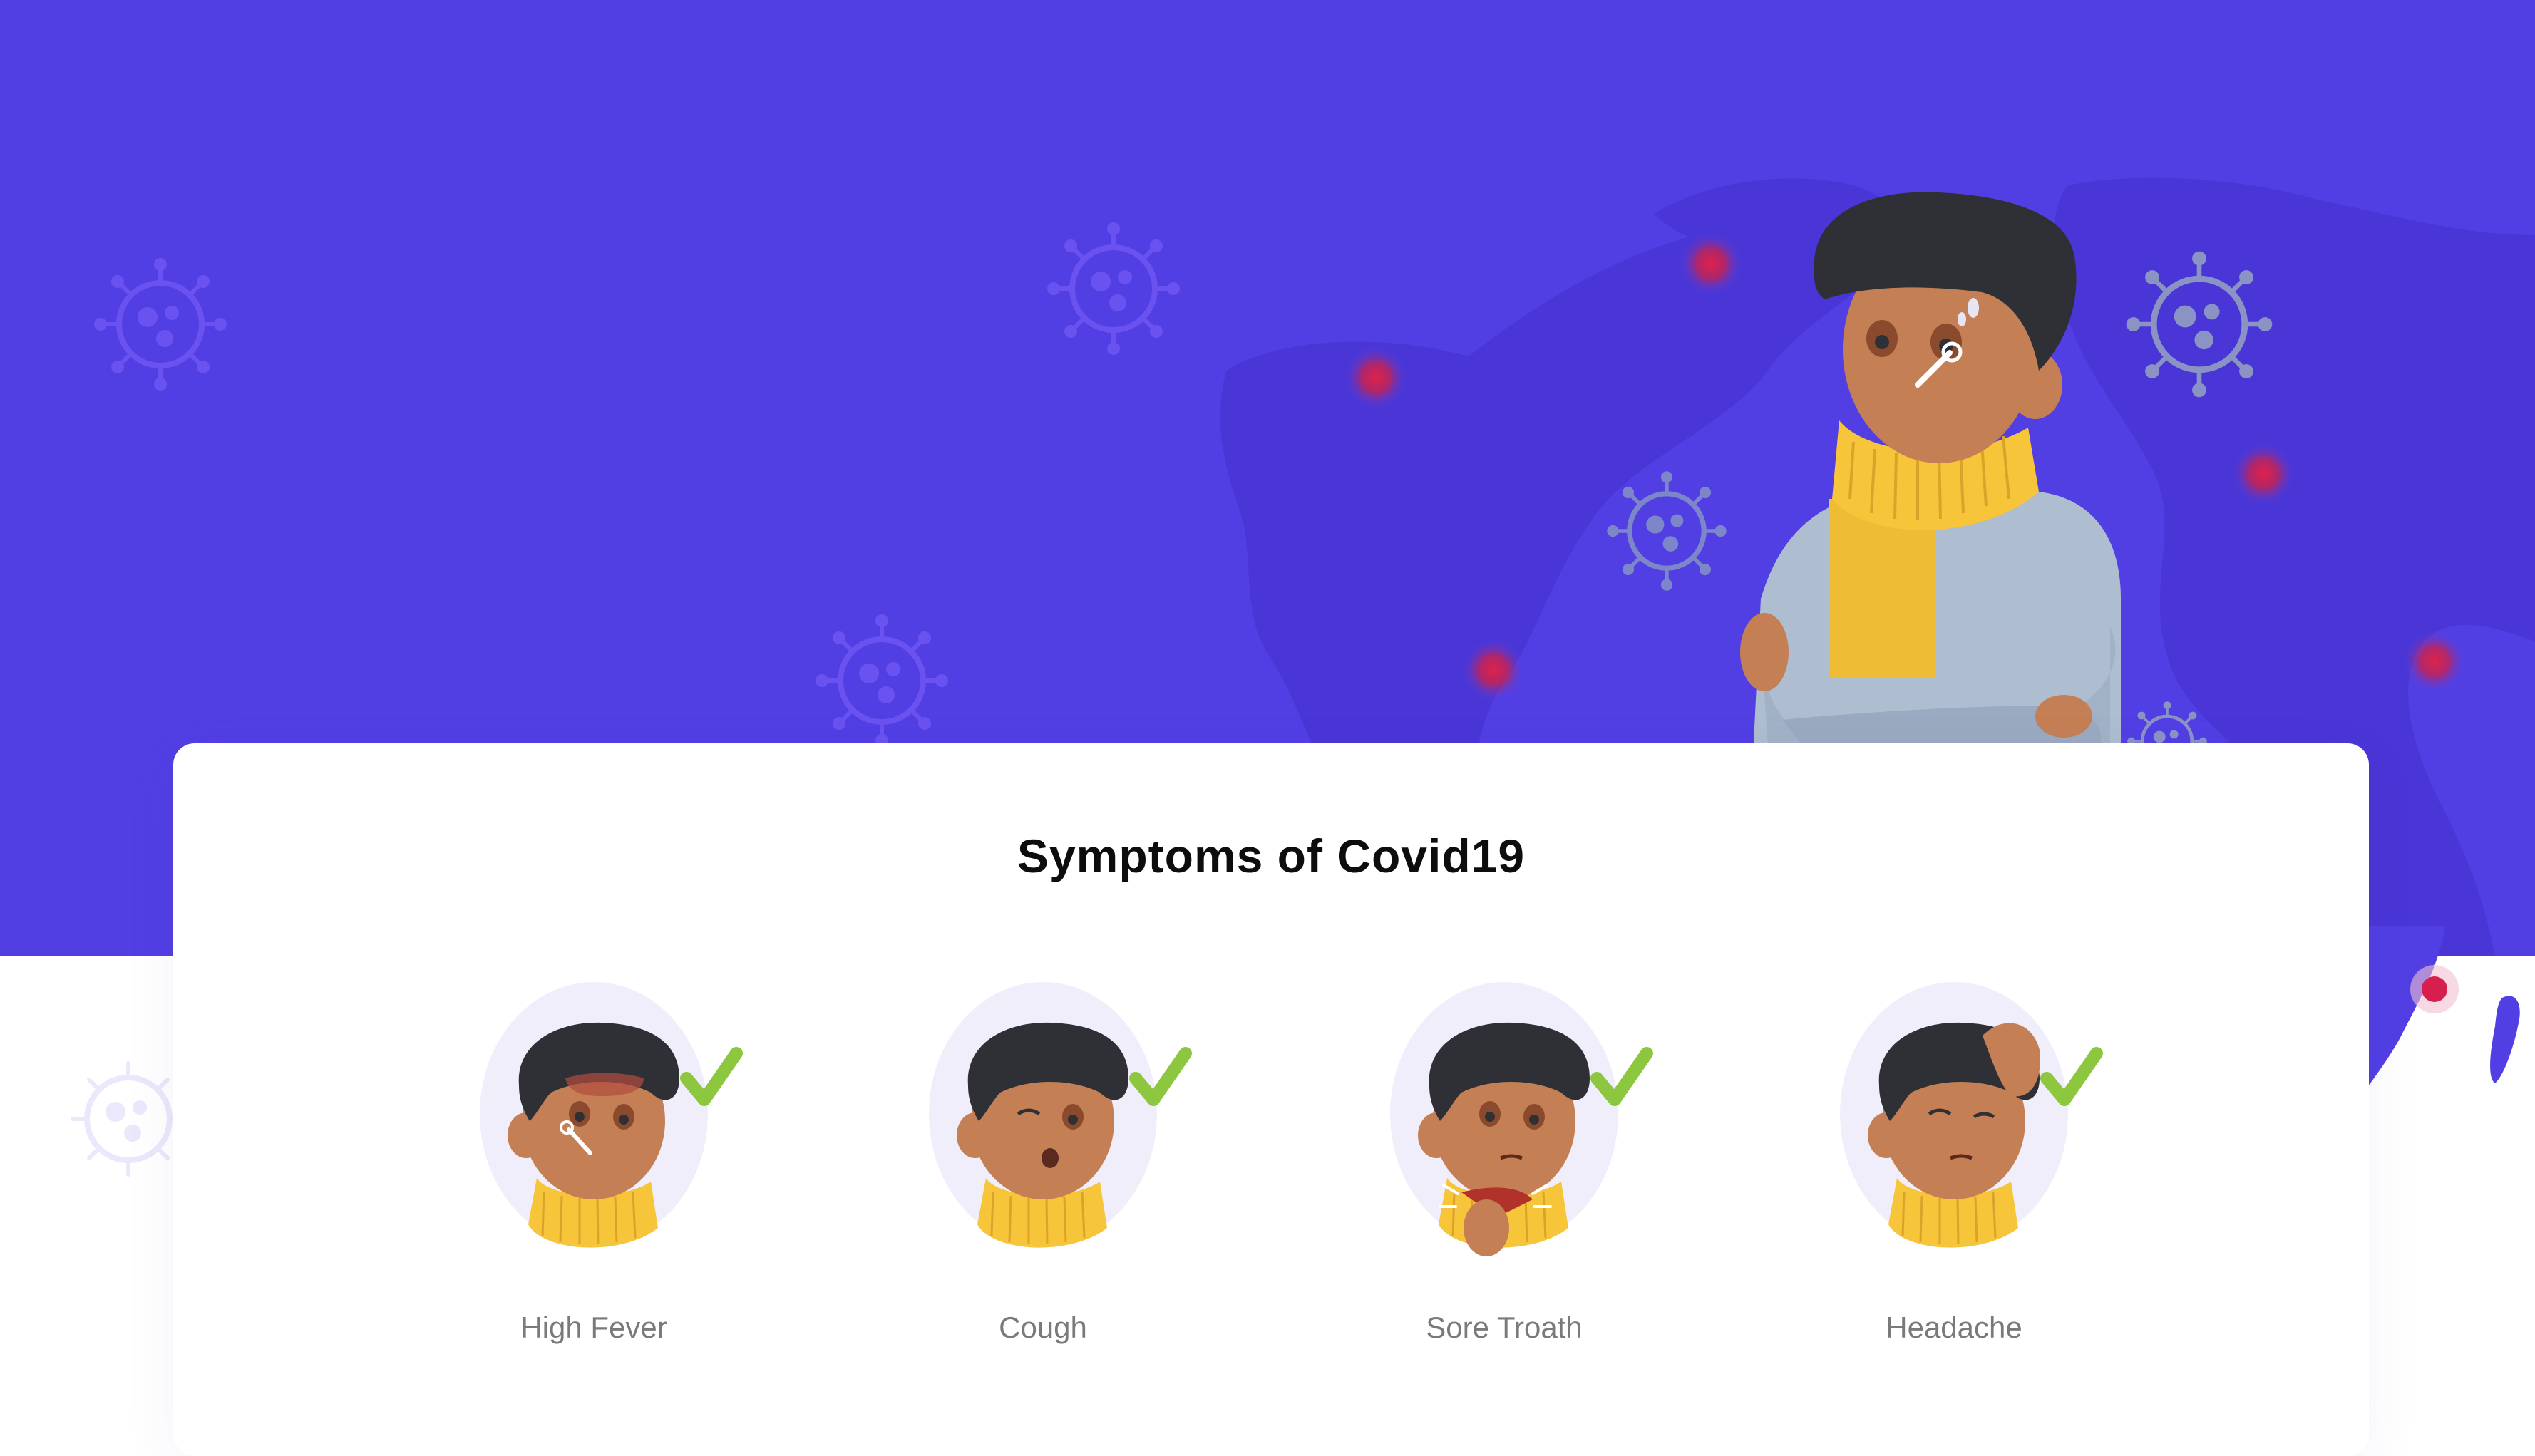 This screenshot has width=2535, height=1456. I want to click on sore-throat-icon, so click(1521, 1119).